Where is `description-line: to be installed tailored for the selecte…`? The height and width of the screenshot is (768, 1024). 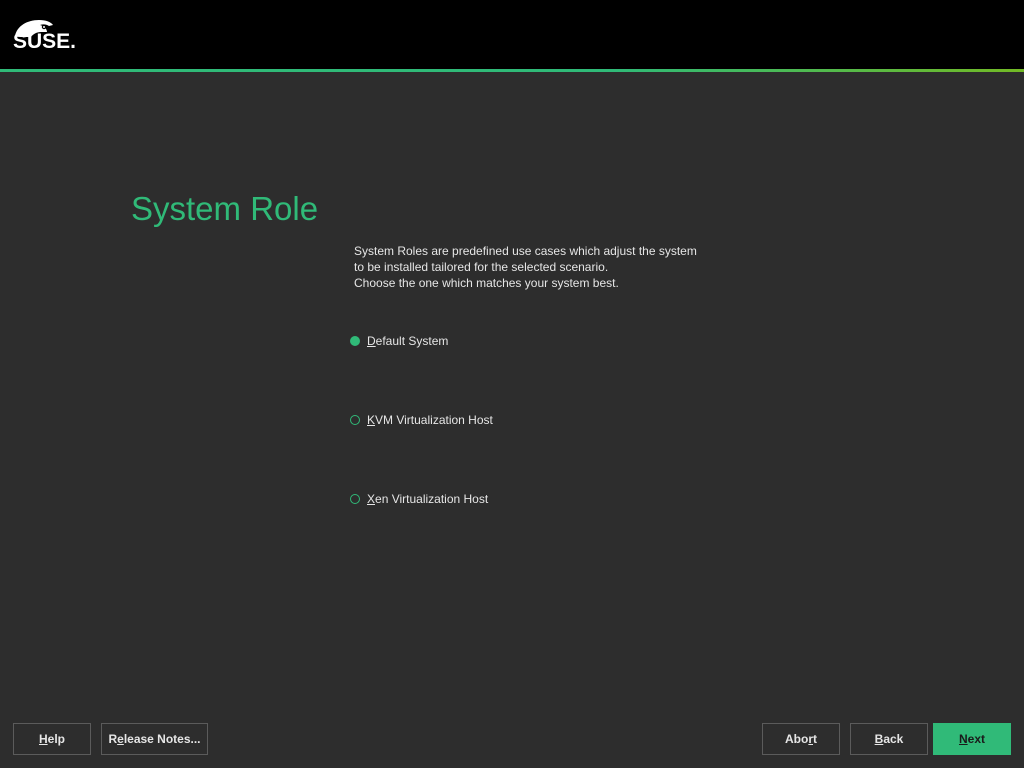 description-line: to be installed tailored for the selecte… is located at coordinates (481, 267).